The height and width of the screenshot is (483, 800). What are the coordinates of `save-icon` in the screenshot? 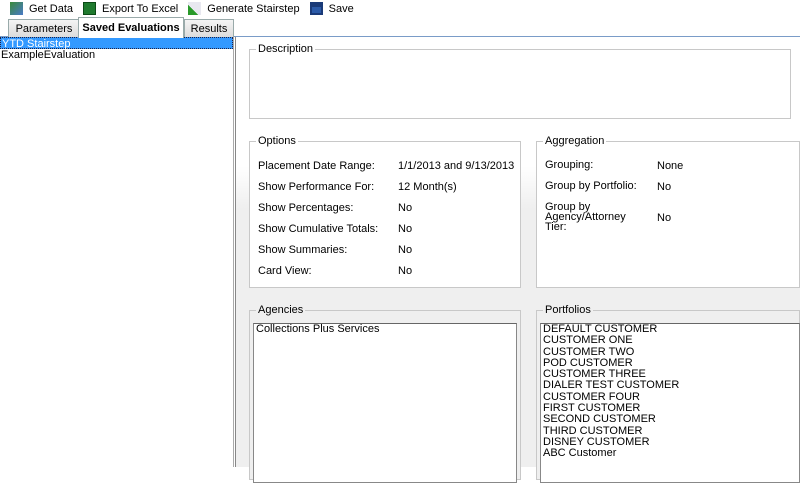 It's located at (316, 8).